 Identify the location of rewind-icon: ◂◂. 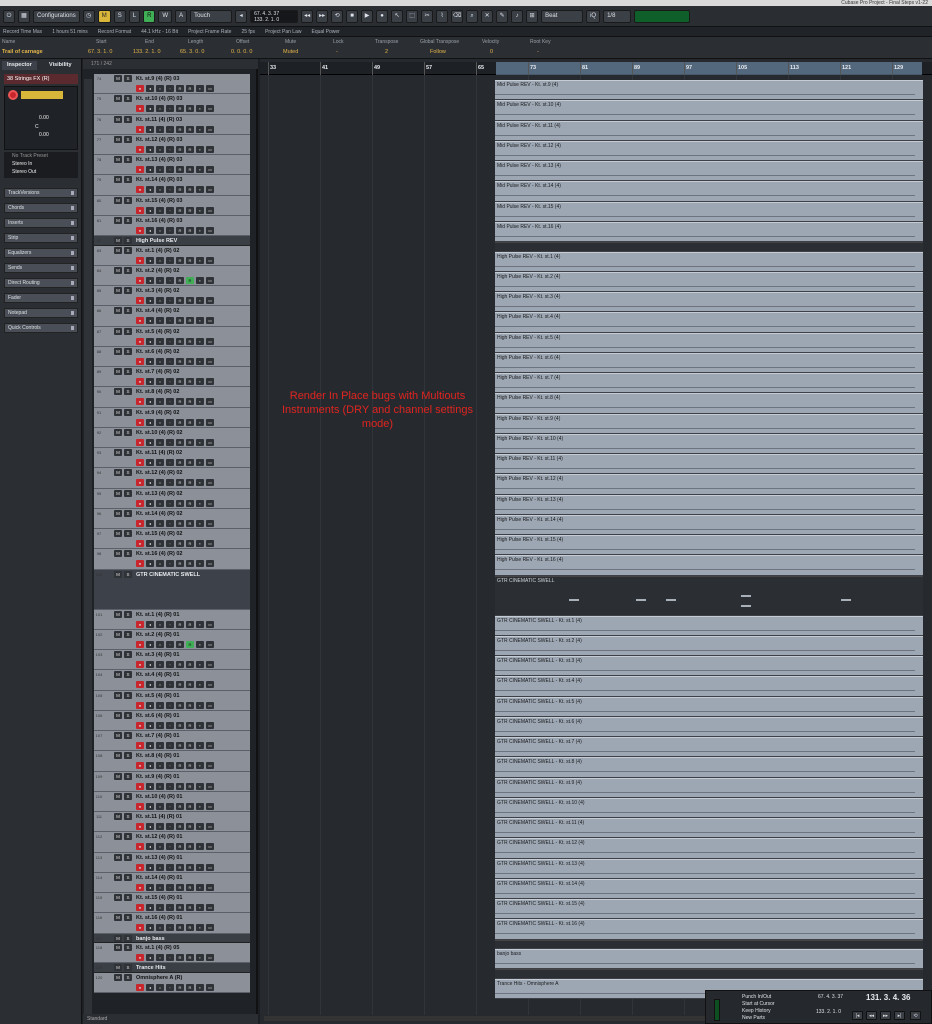
(871, 1015).